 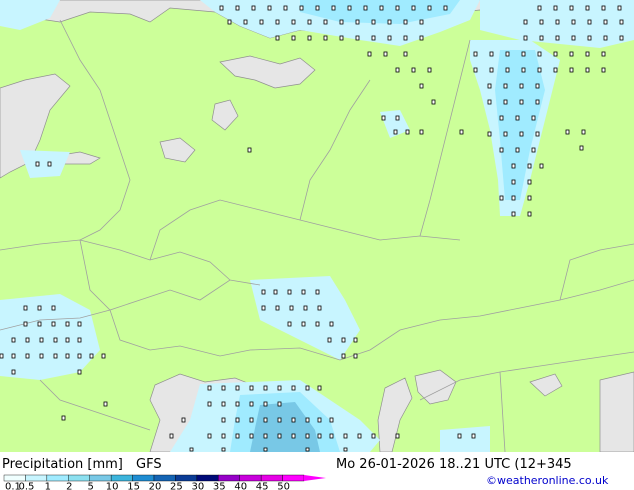 I want to click on scale-label: 2, so click(x=69, y=486).